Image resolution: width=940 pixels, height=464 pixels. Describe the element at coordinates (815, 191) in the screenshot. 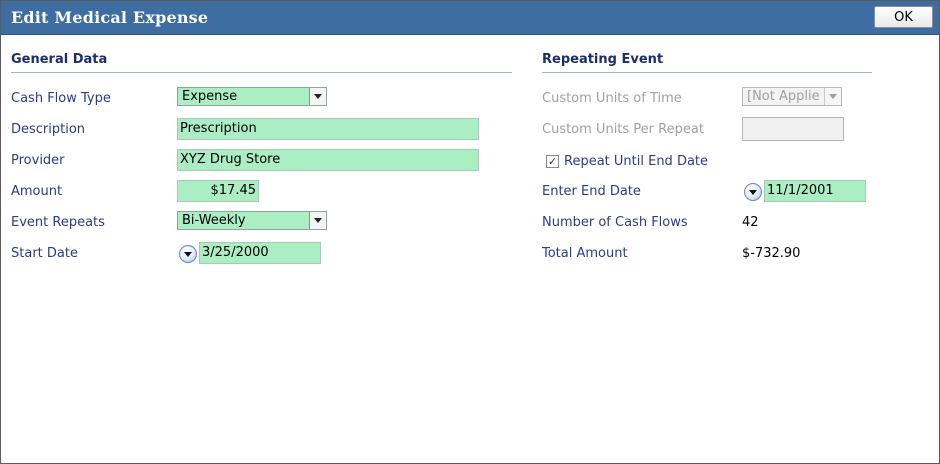

I see `end-date-input: 11/1/2001` at that location.